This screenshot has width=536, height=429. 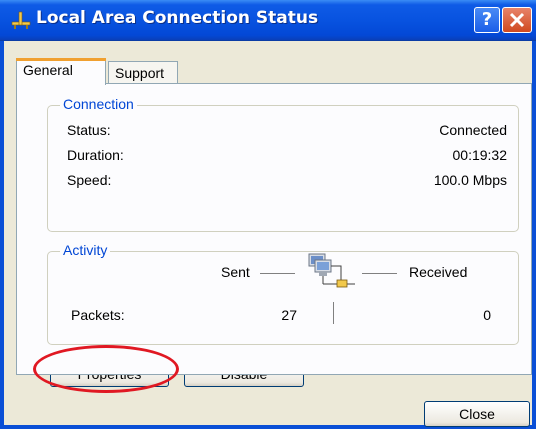 I want to click on sent-label: Sent, so click(x=235, y=272).